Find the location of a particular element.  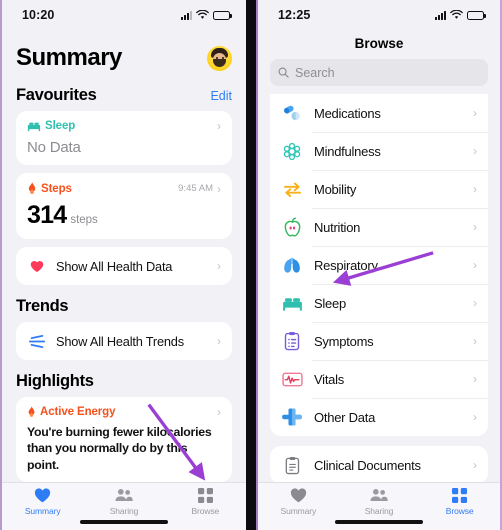

metric-label: Active Energy is located at coordinates (78, 412).